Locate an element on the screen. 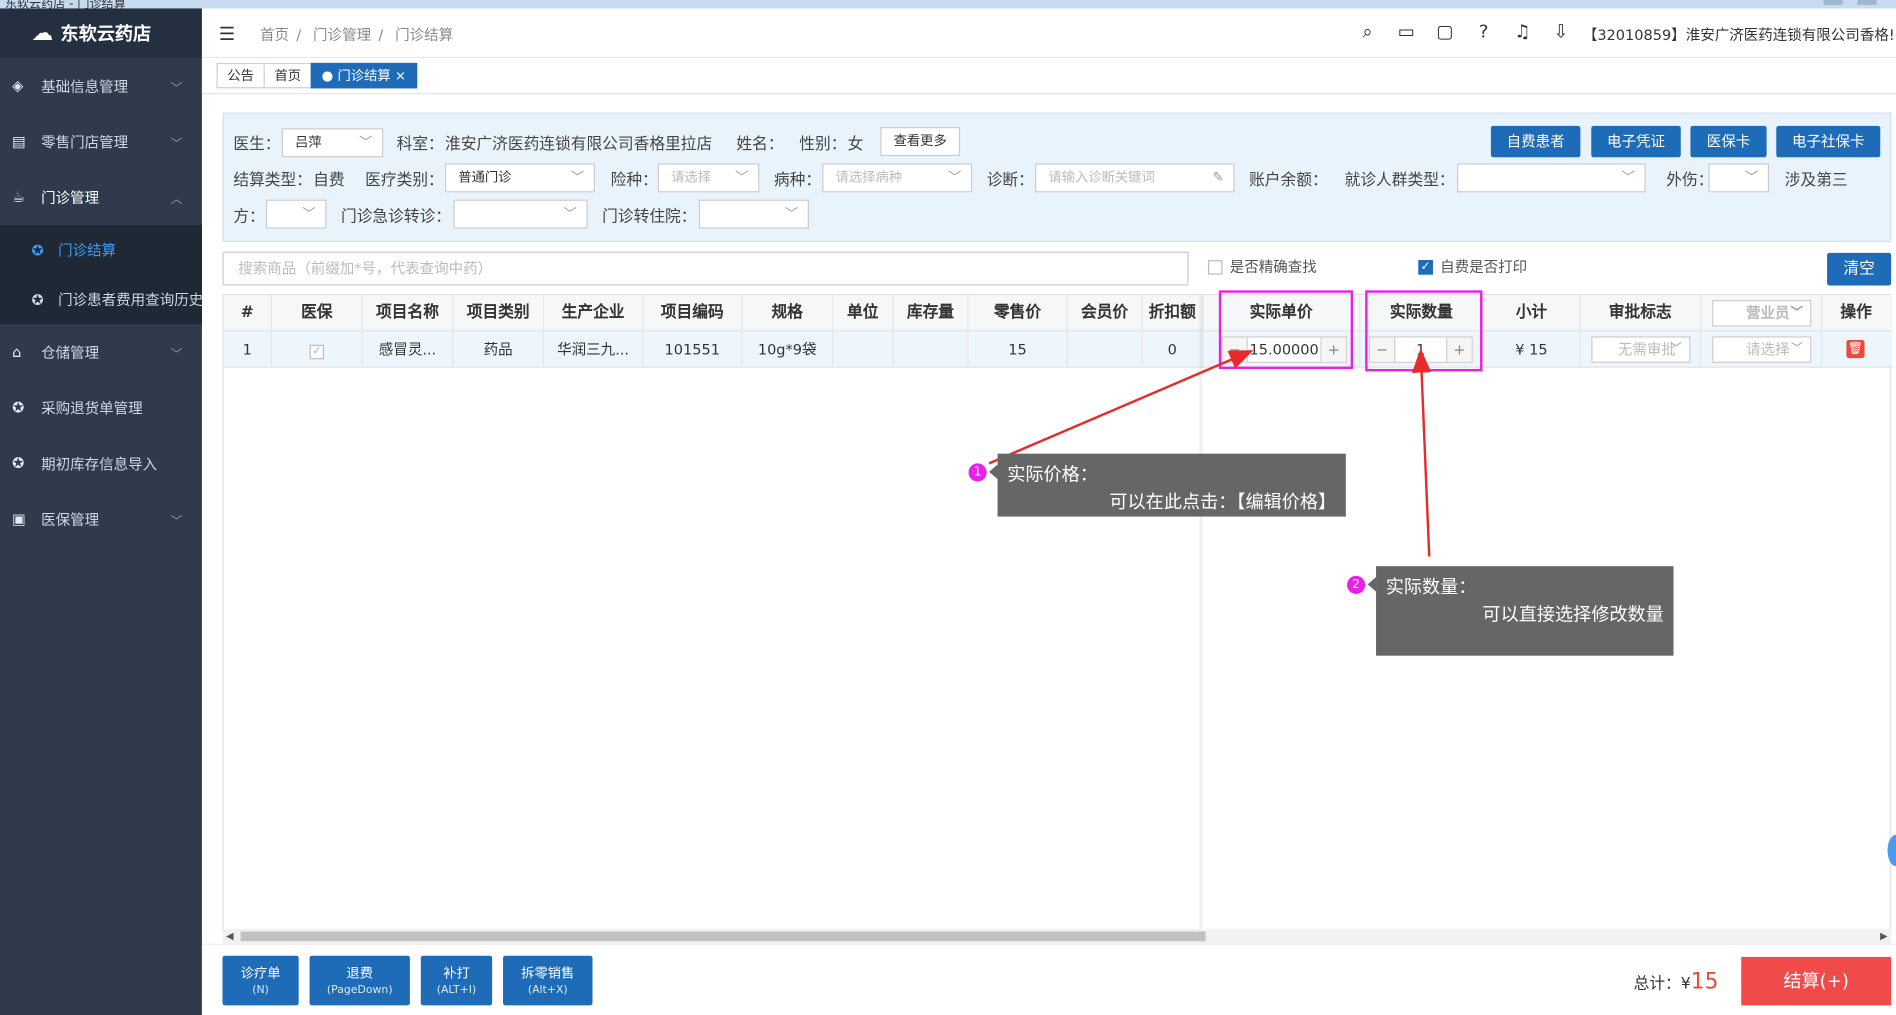 The height and width of the screenshot is (1015, 1896). tooltip-title: 实际数量： is located at coordinates (1431, 586).